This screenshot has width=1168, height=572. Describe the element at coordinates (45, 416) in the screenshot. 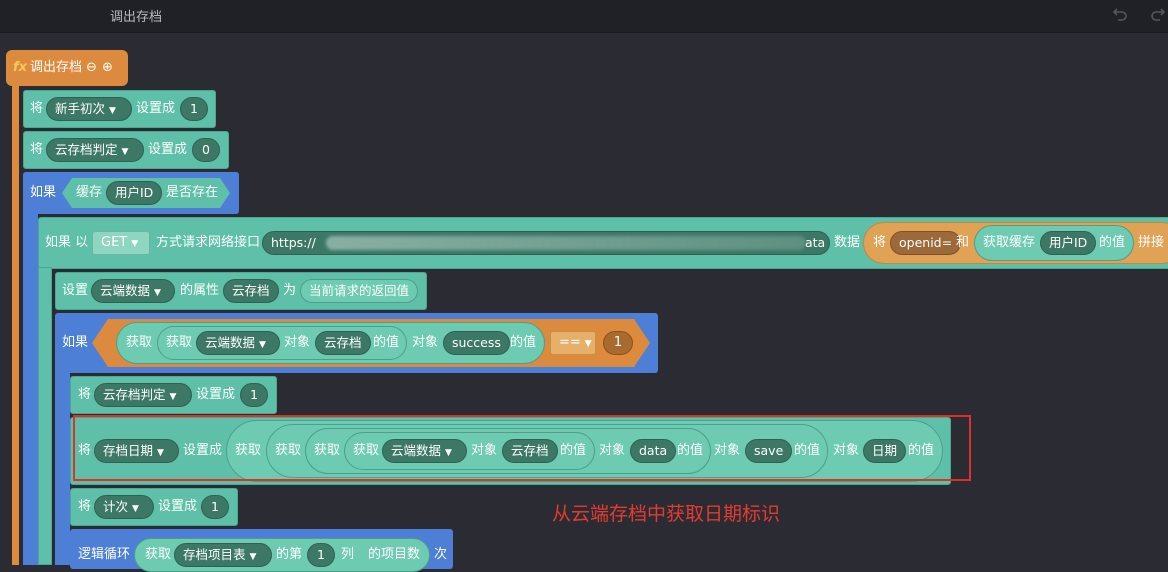

I see `http-block-spine` at that location.